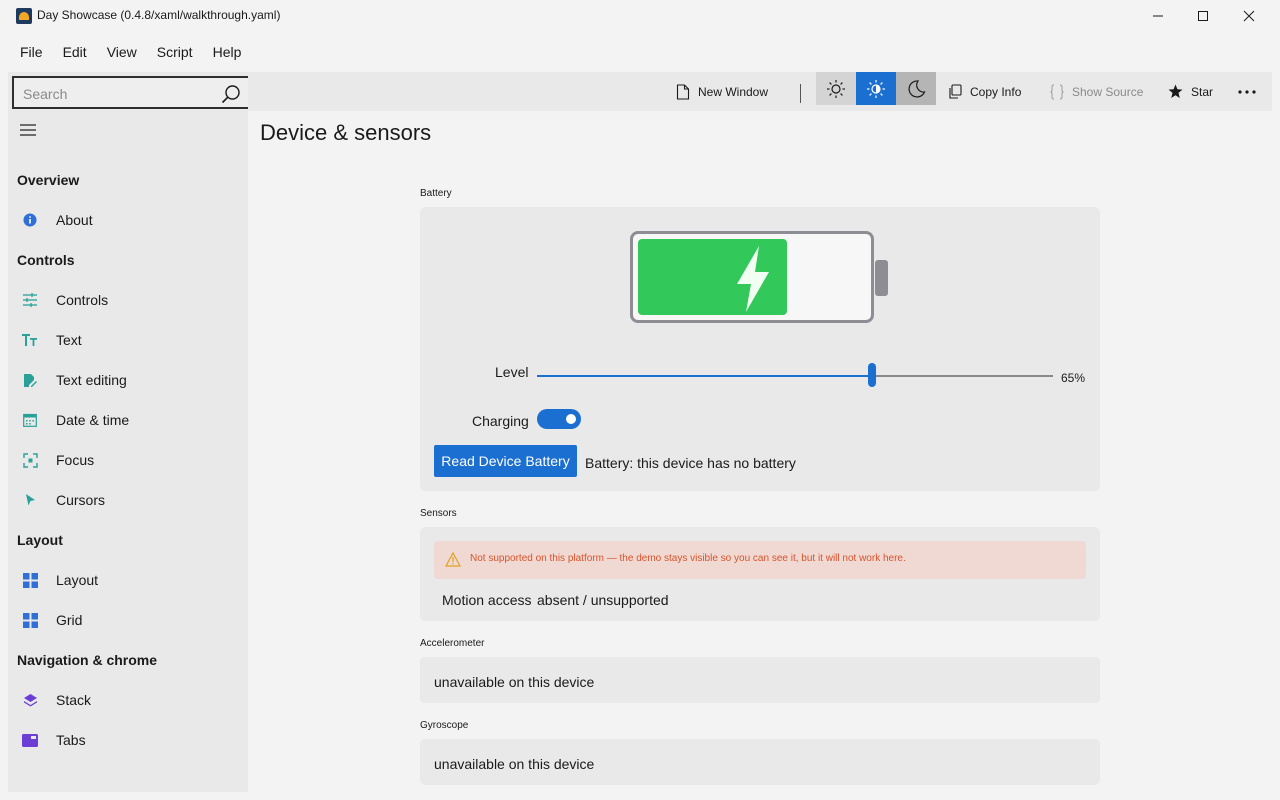 Image resolution: width=1280 pixels, height=800 pixels. I want to click on charging-label: Charging, so click(500, 421).